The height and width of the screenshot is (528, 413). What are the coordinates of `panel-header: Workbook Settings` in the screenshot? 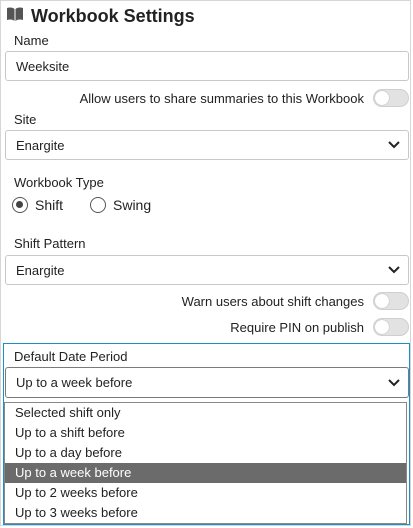 It's located at (100, 16).